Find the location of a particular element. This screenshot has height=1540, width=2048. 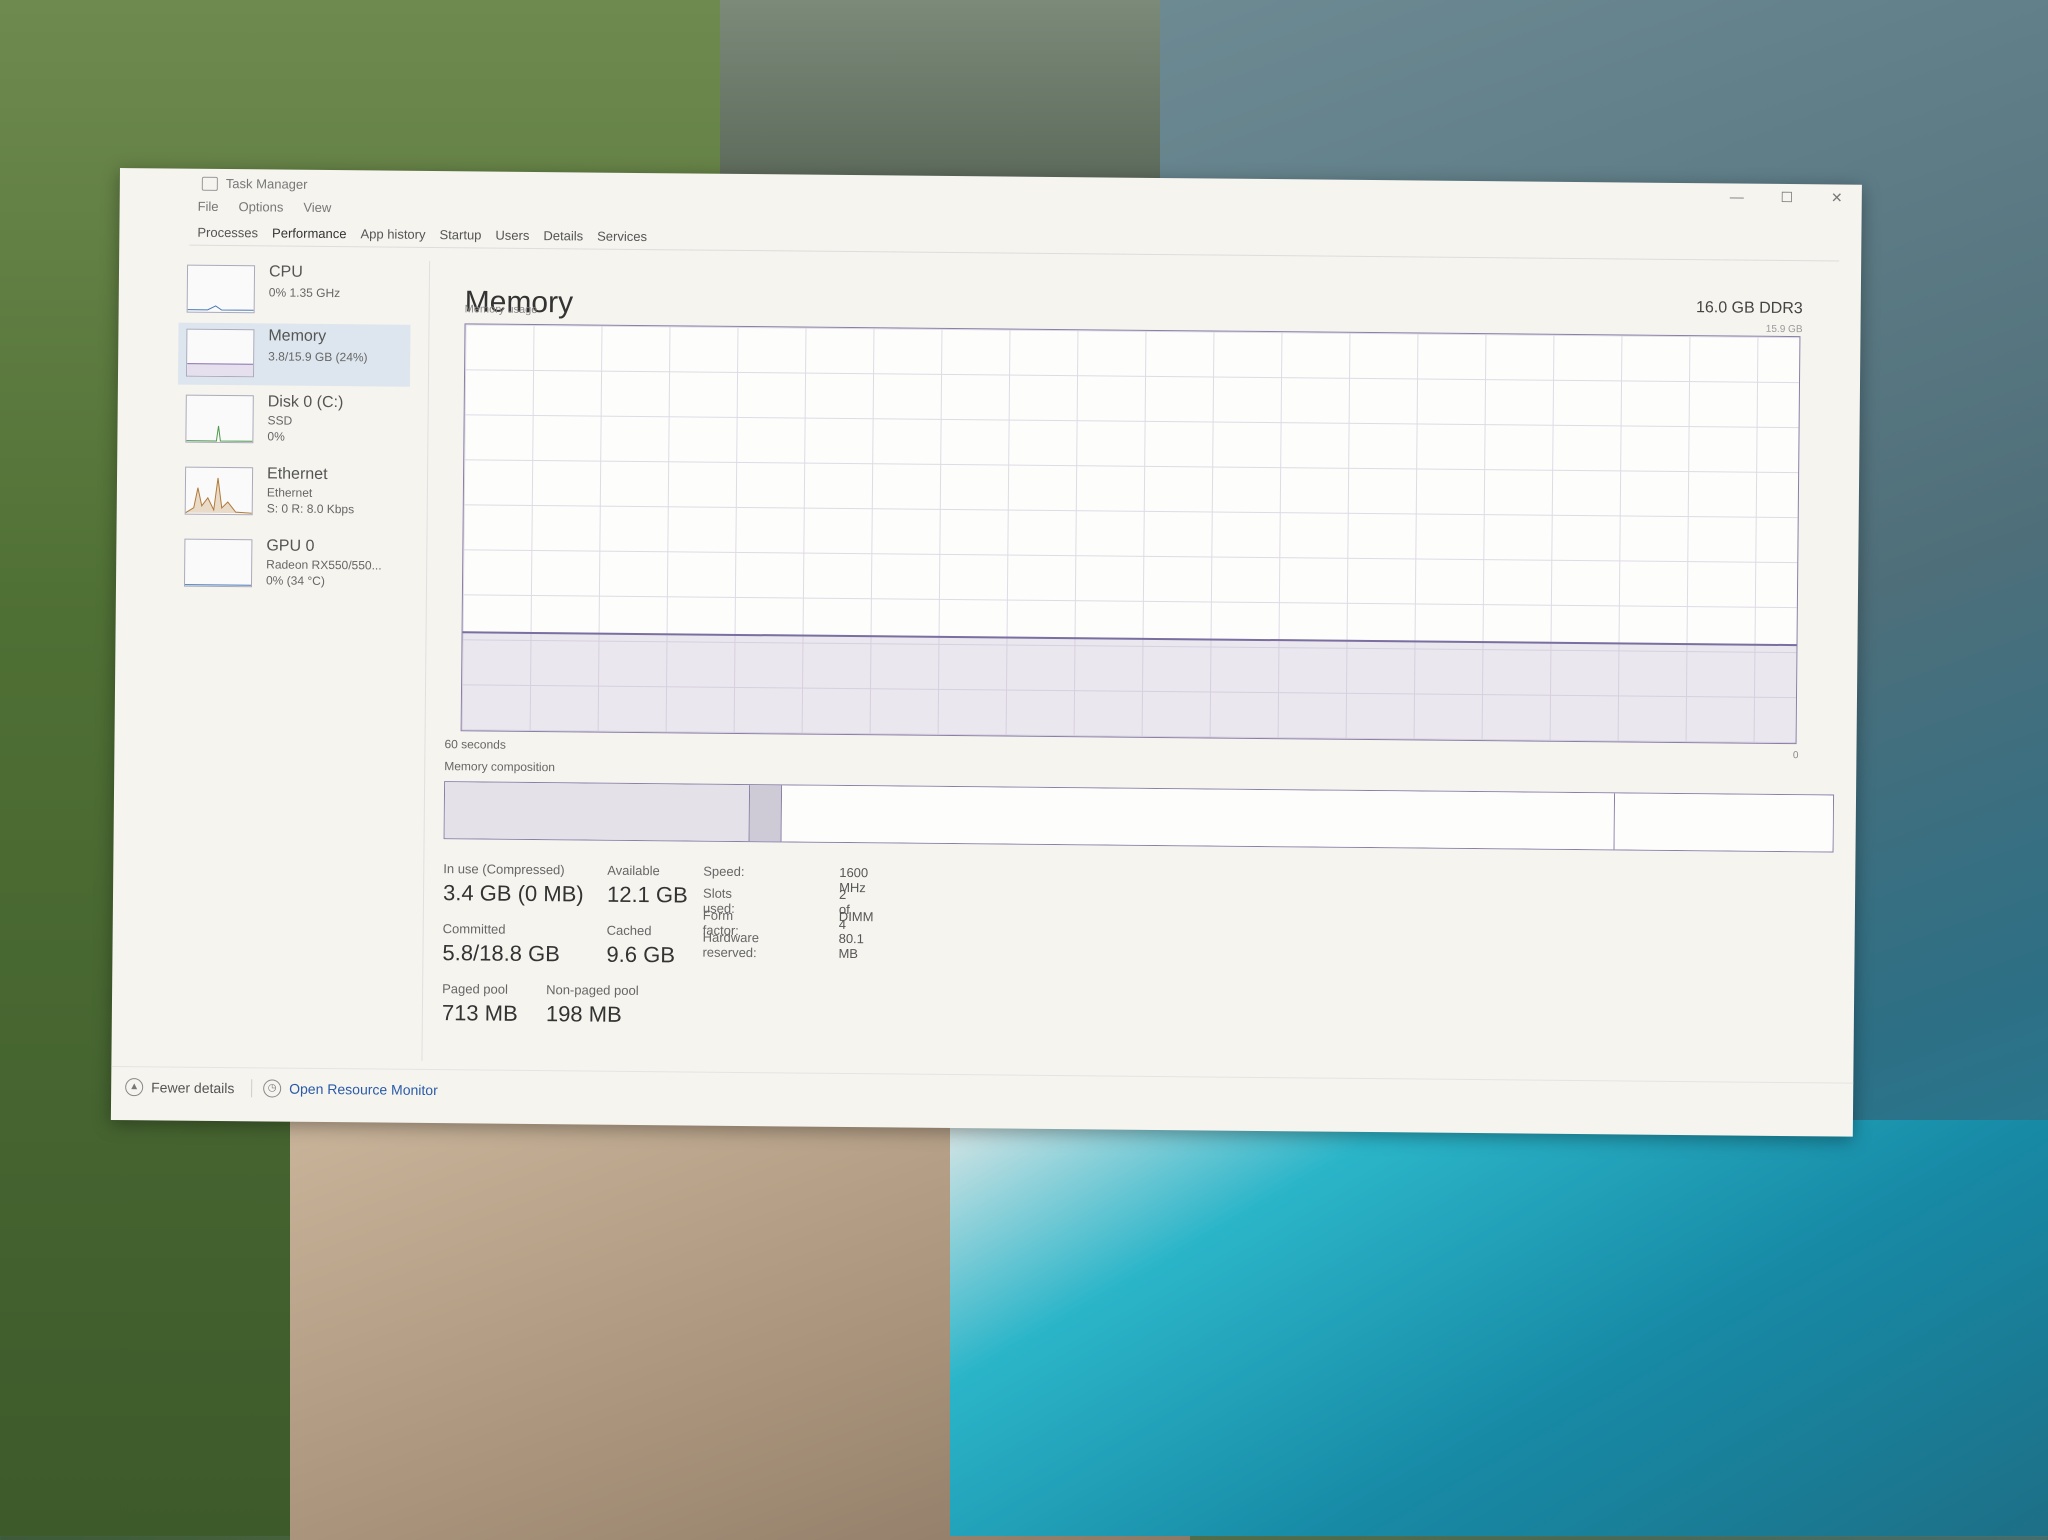

stat-label: Available is located at coordinates (647, 871).